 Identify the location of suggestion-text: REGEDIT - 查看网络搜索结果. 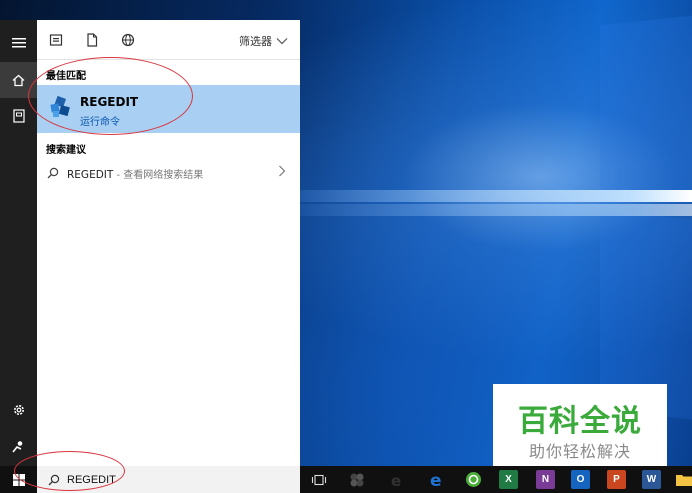
(135, 173).